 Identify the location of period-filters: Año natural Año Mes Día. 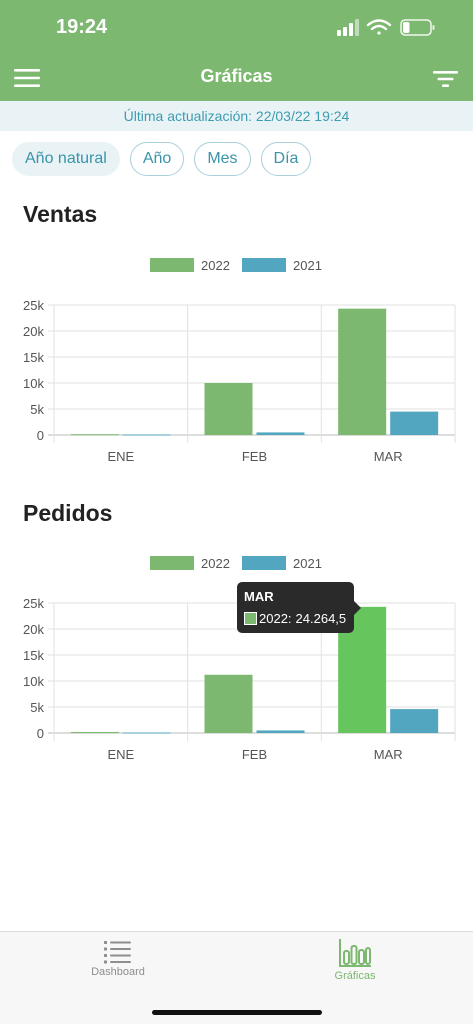
(162, 159).